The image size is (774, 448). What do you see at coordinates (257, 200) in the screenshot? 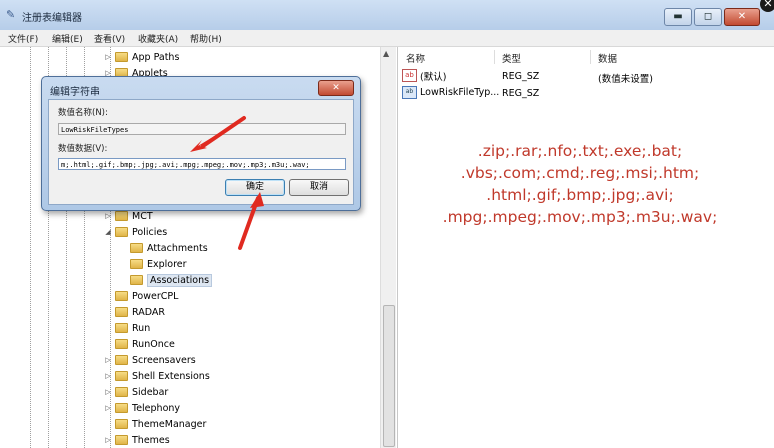
I see `arrow-to-ok` at bounding box center [257, 200].